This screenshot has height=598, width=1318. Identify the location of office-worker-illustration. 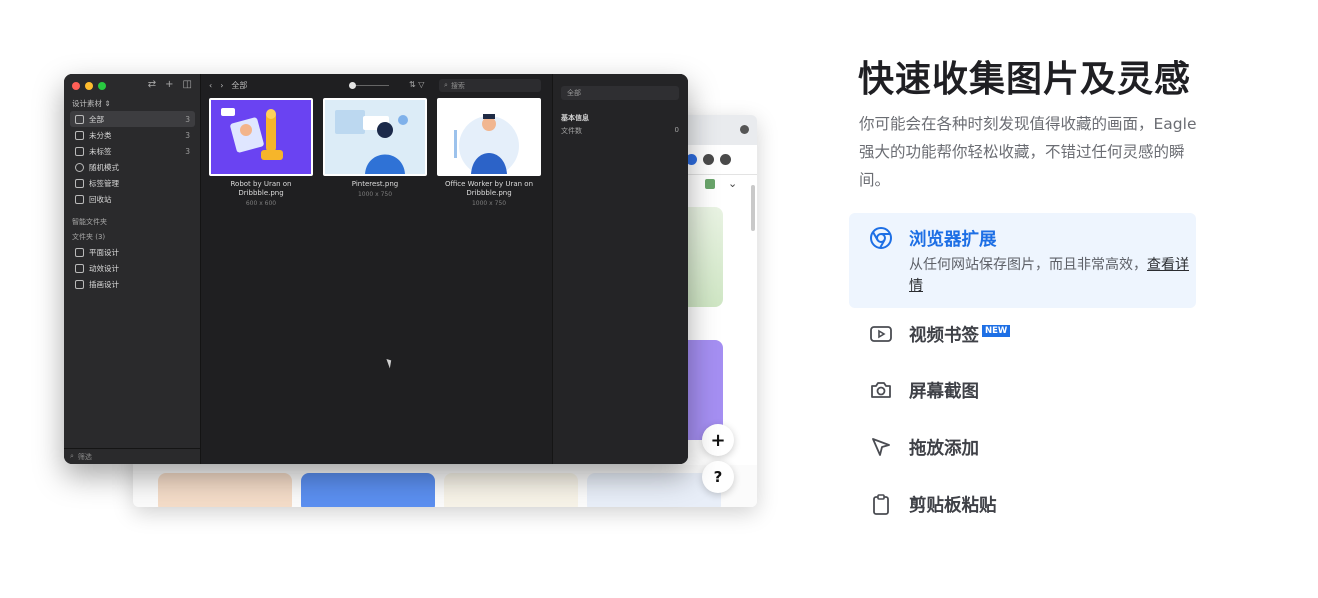
(486, 144).